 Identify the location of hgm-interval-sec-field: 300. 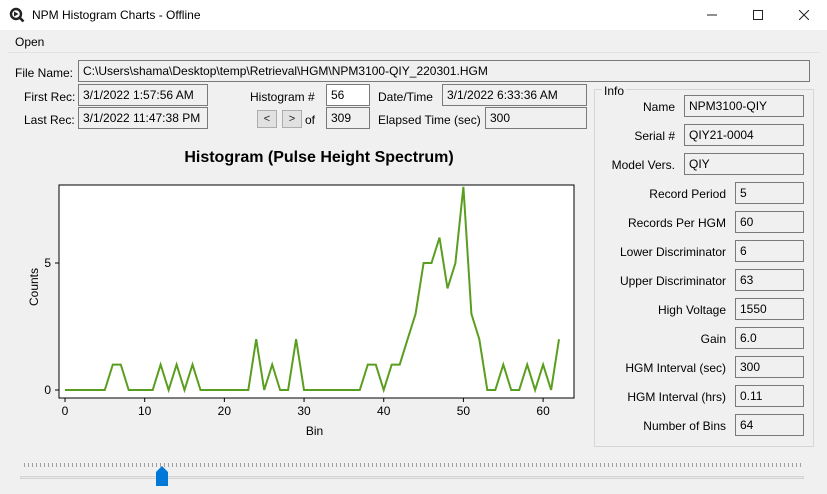
(769, 367).